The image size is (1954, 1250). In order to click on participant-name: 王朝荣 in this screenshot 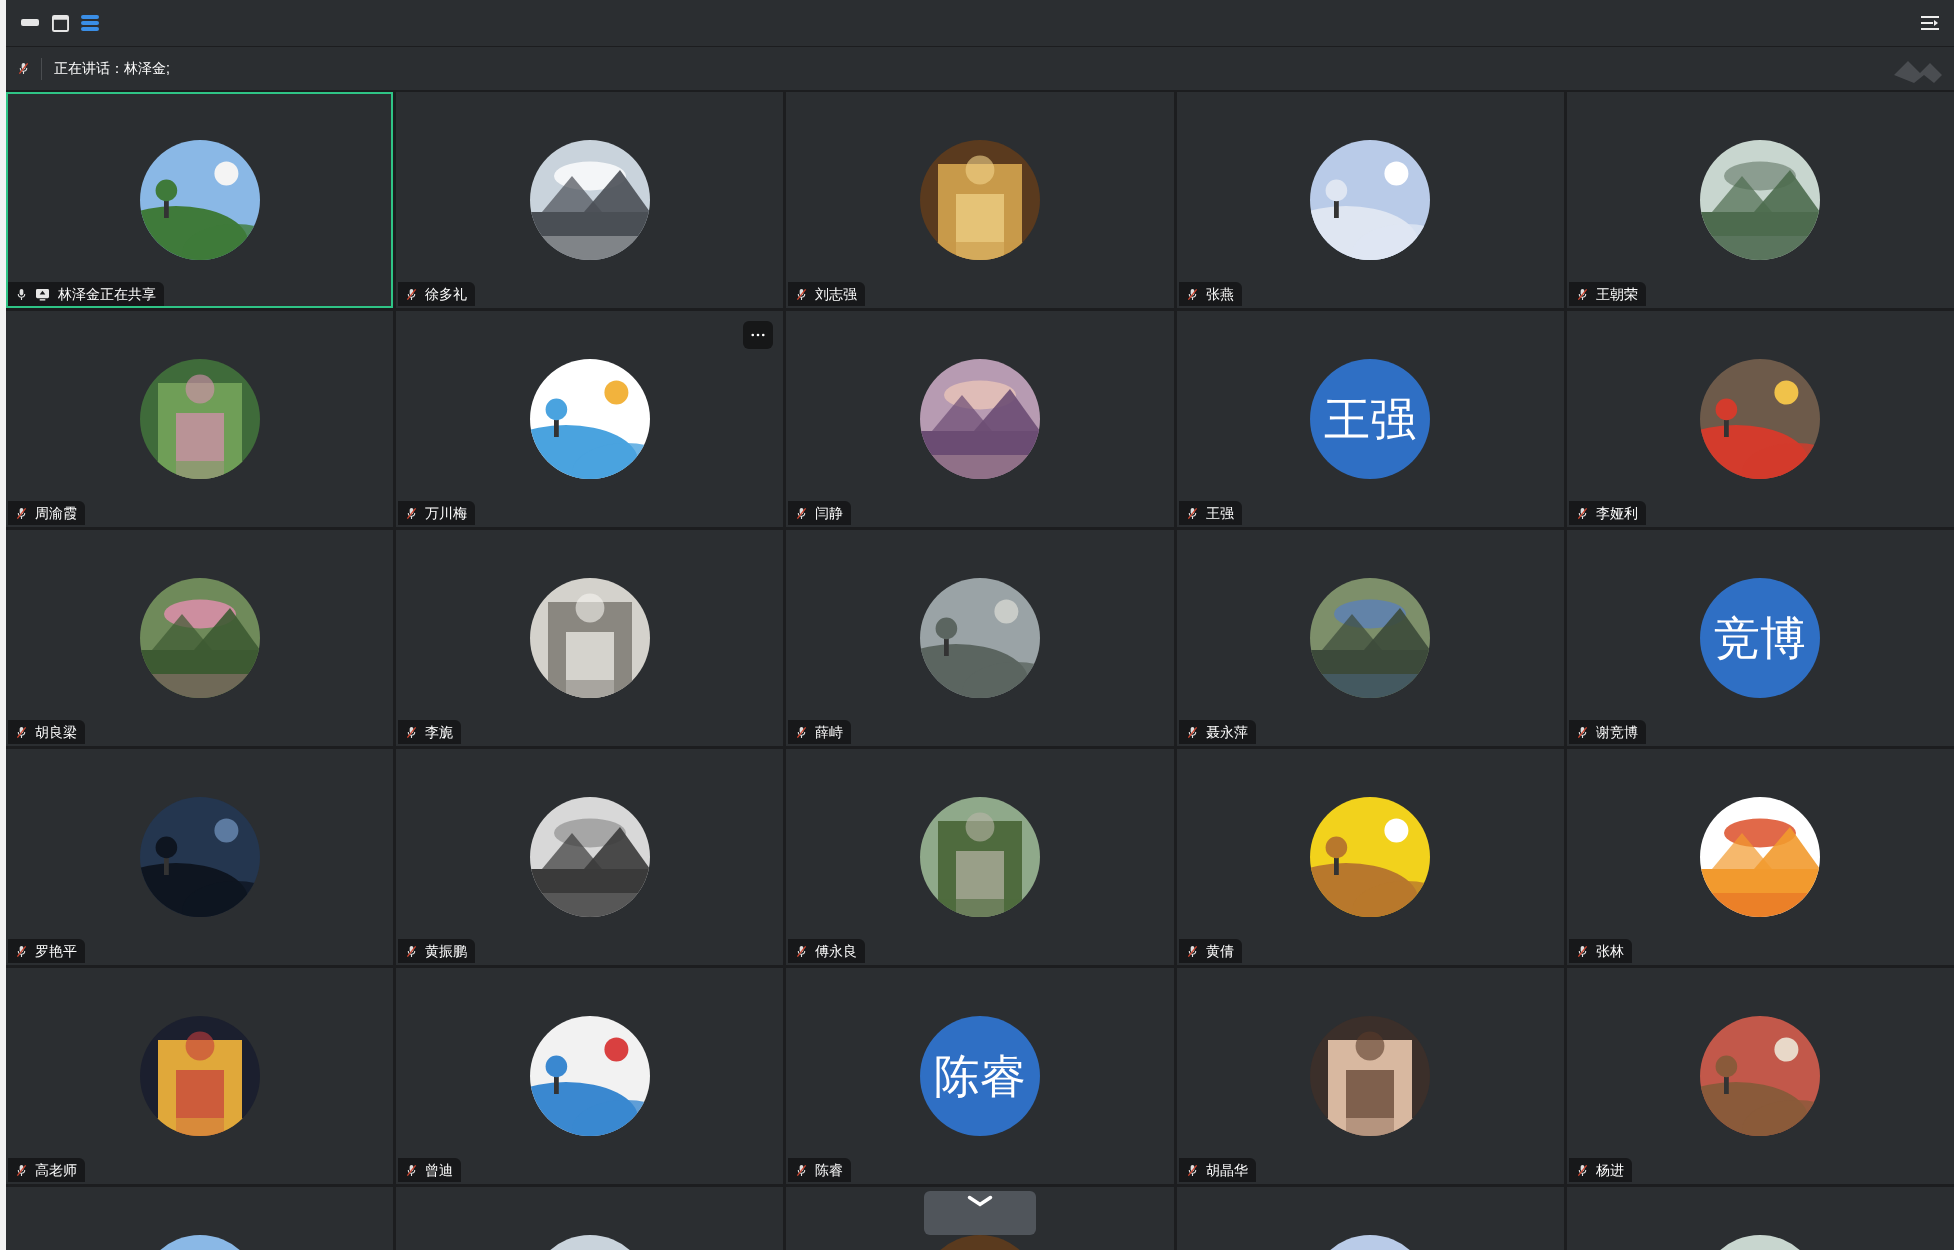, I will do `click(1616, 294)`.